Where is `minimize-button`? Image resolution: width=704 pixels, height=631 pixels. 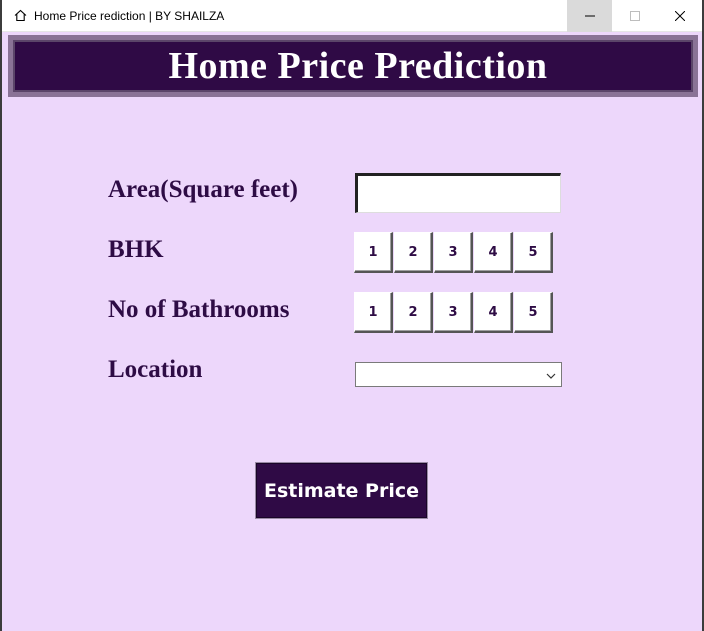
minimize-button is located at coordinates (589, 16).